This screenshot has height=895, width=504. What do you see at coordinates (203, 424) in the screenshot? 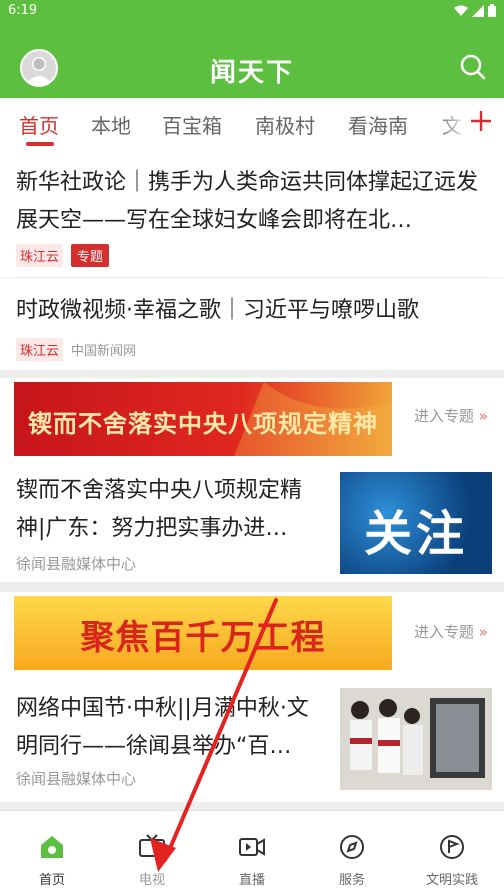
I see `banner-text: 锲而不舍落实中央八项规定精神` at bounding box center [203, 424].